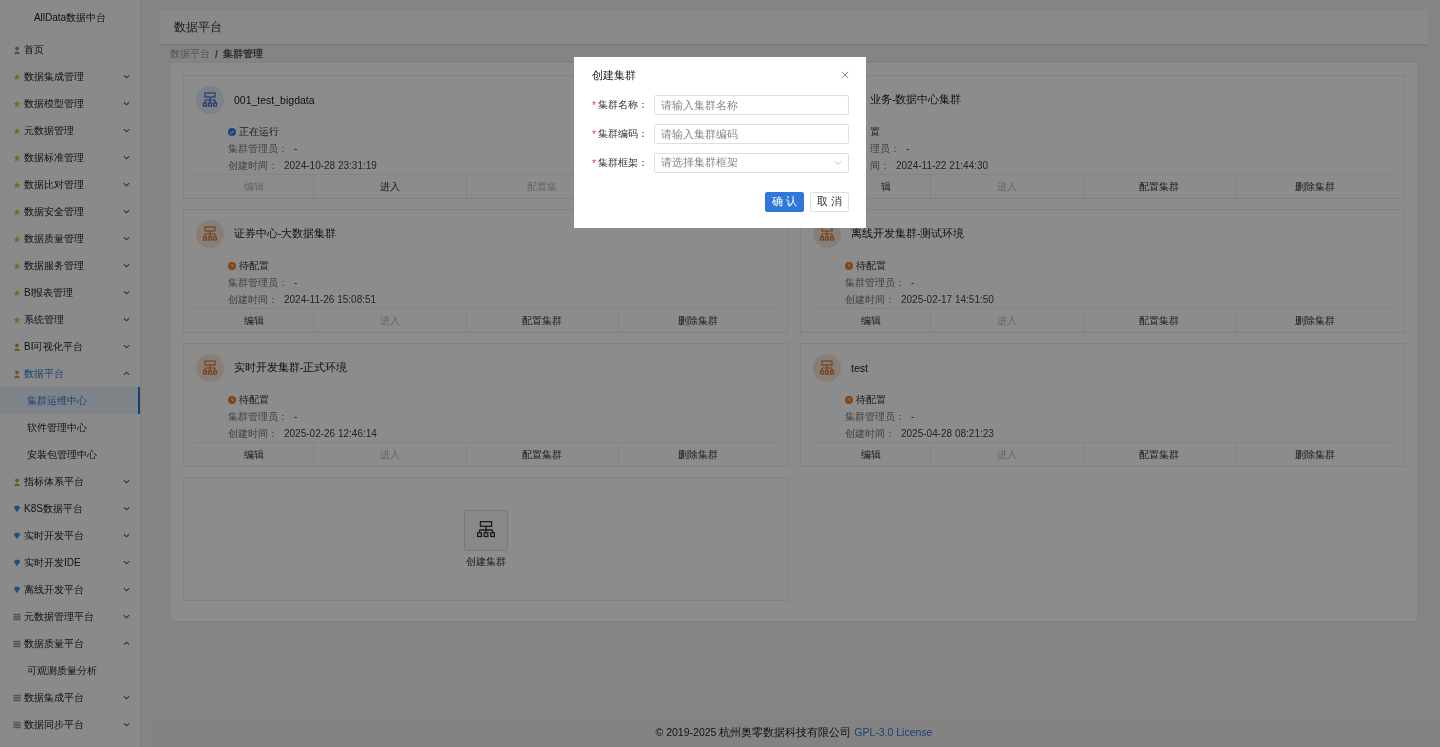  Describe the element at coordinates (70, 373) in the screenshot. I see `sidebar-item: 数据平台` at that location.